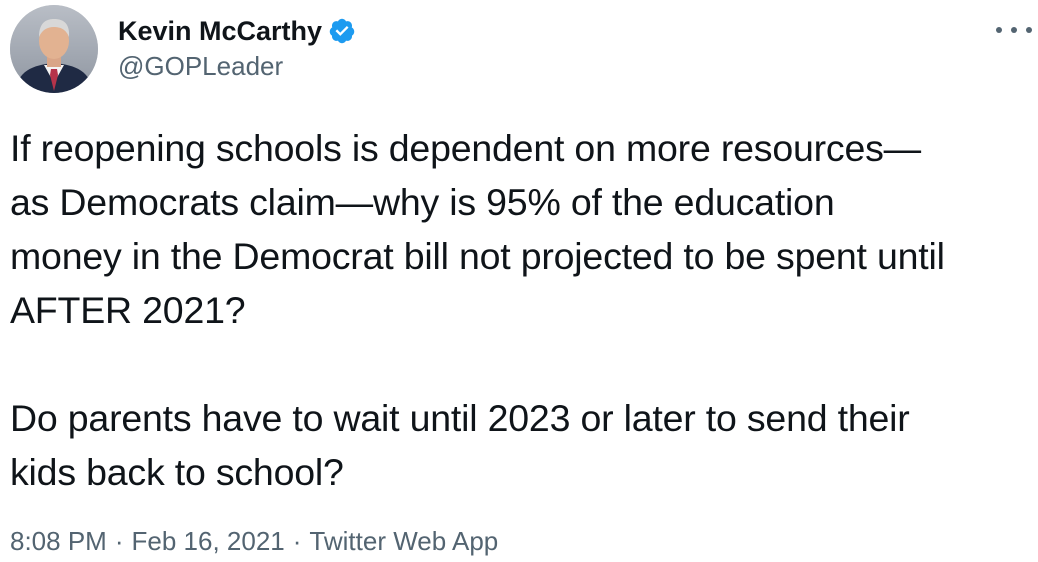 The image size is (1038, 562). What do you see at coordinates (208, 541) in the screenshot?
I see `tweet-date: Feb 16, 2021` at bounding box center [208, 541].